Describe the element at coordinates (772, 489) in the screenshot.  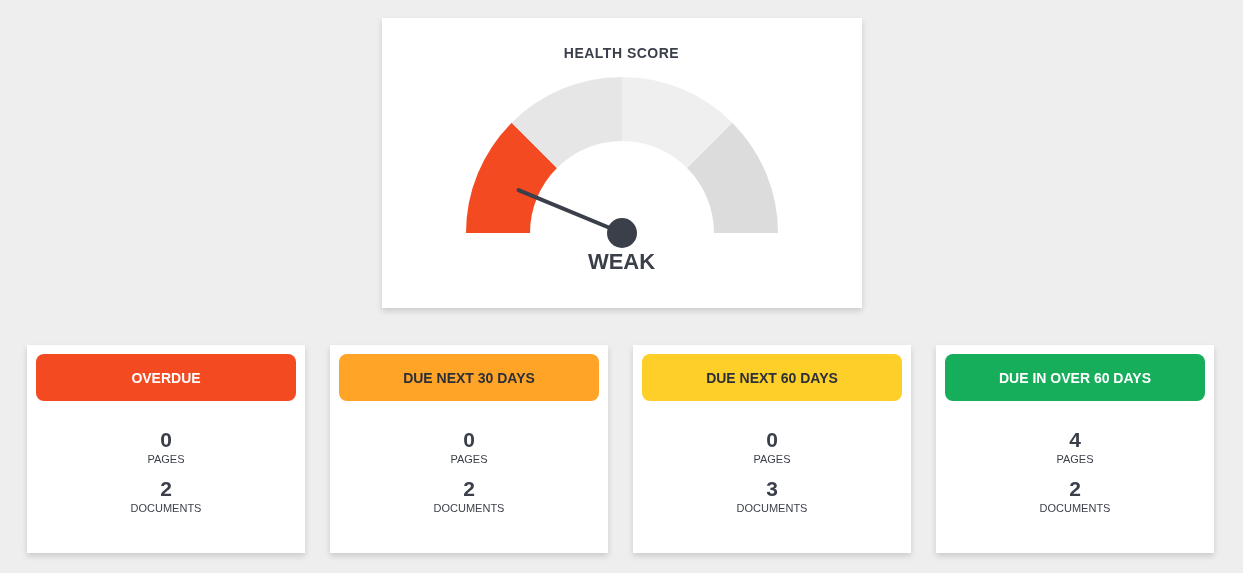
I see `stat-value: 3` at that location.